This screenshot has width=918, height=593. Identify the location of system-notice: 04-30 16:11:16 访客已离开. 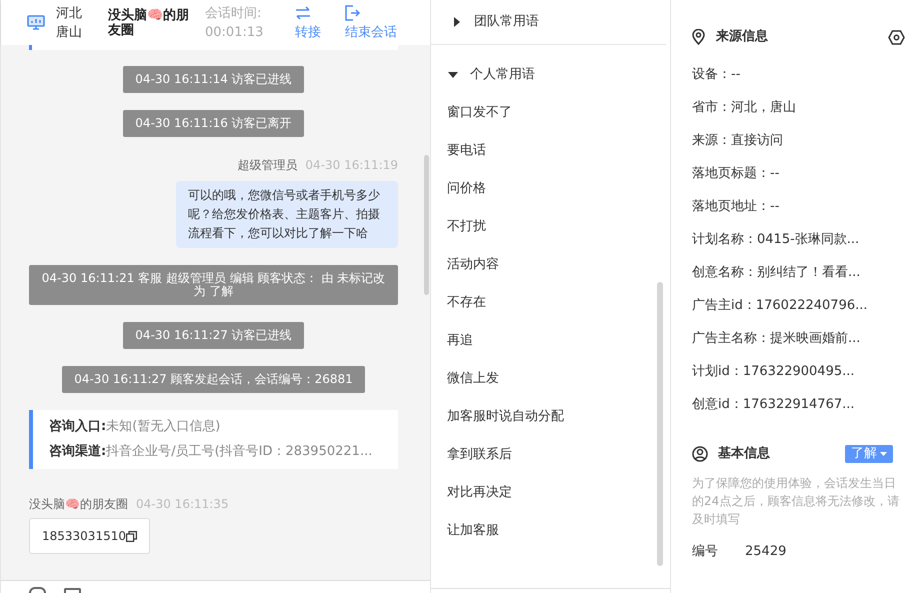
(213, 123).